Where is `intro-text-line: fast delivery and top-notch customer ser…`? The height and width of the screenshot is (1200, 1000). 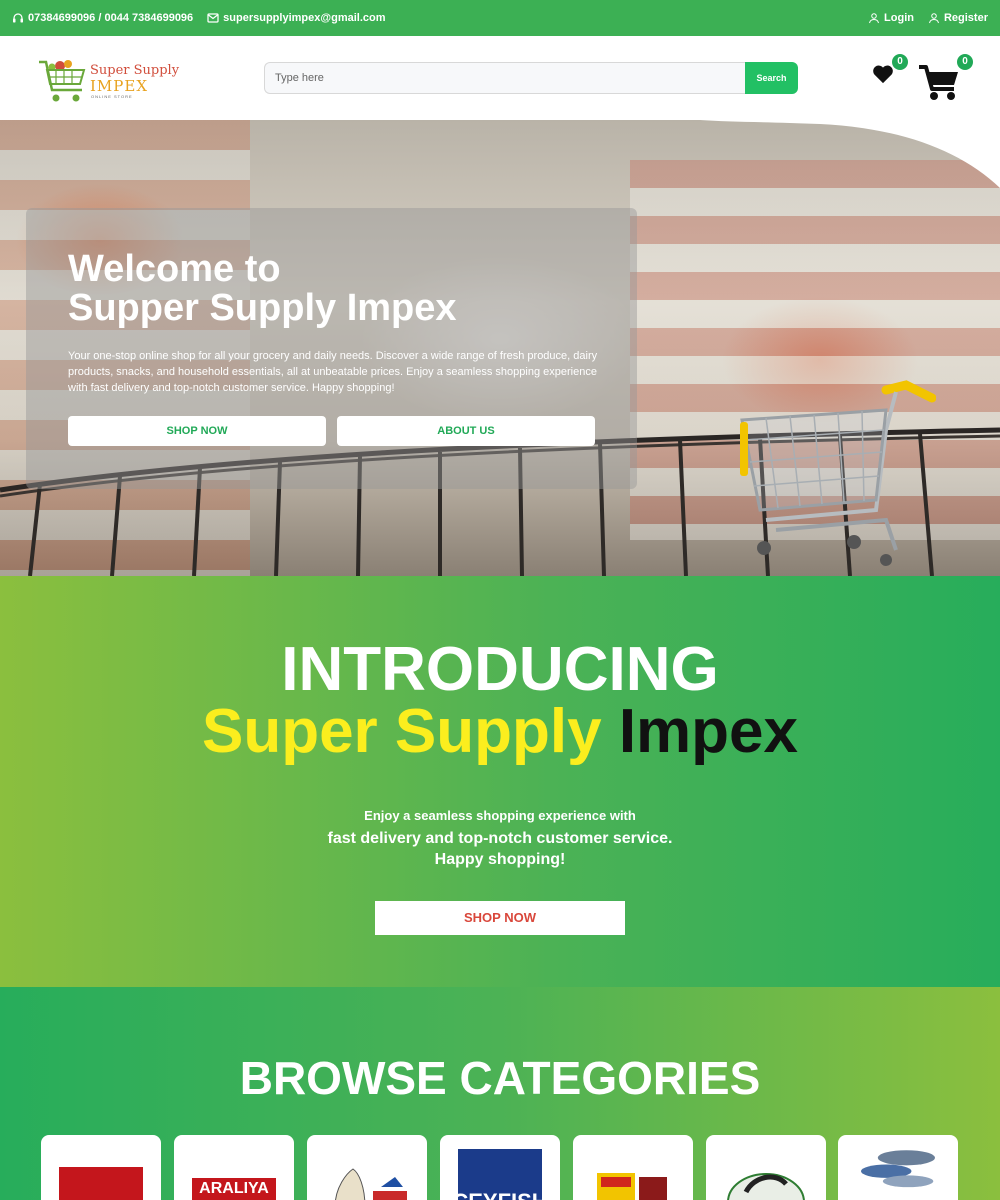 intro-text-line: fast delivery and top-notch customer ser… is located at coordinates (500, 838).